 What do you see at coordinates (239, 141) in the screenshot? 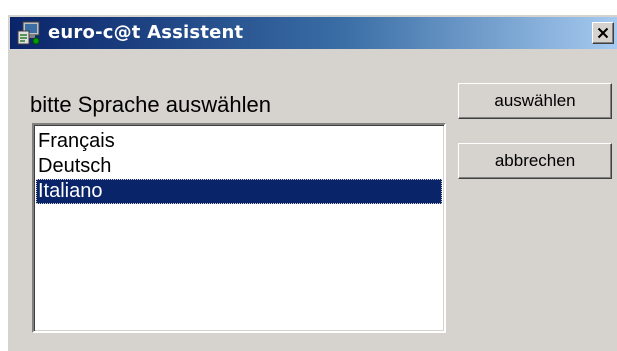
I see `language-item-french: Français` at bounding box center [239, 141].